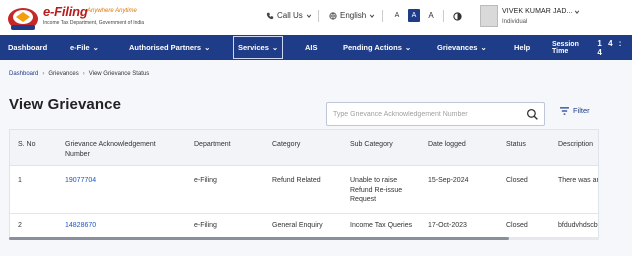 The height and width of the screenshot is (256, 632). I want to click on font-decrease-button: A, so click(397, 15).